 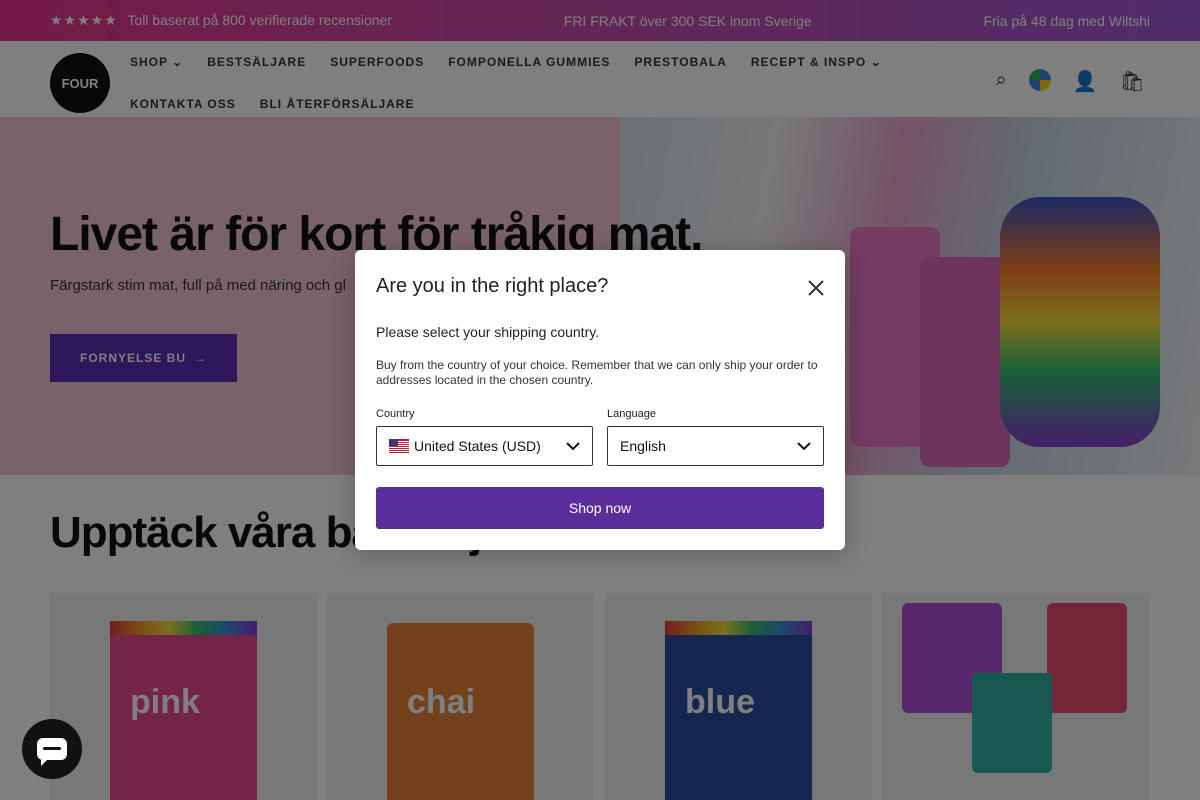 I want to click on close-icon, so click(x=816, y=288).